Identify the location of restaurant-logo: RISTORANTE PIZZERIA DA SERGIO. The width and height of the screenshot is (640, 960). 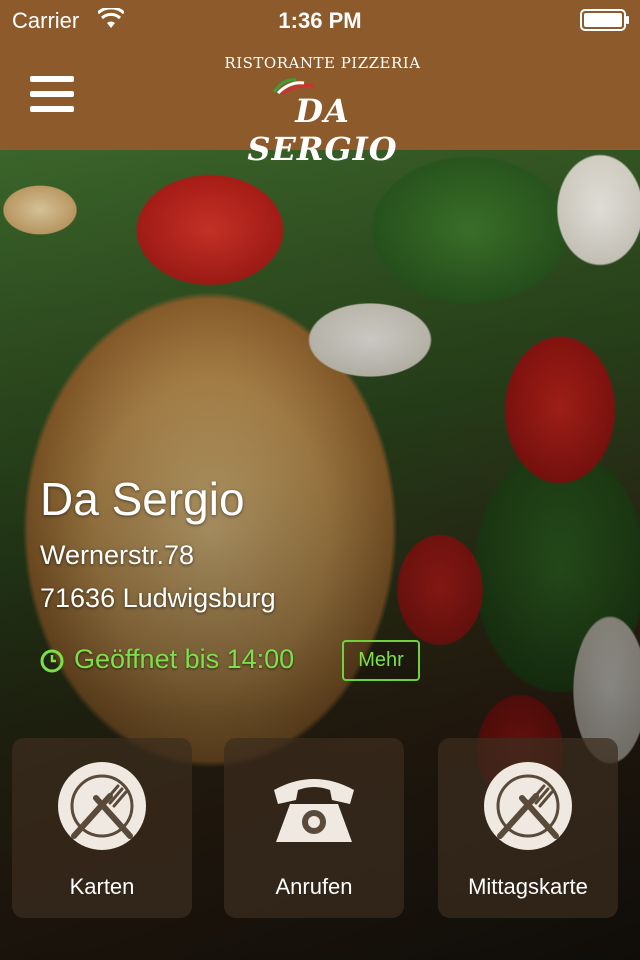
(322, 109).